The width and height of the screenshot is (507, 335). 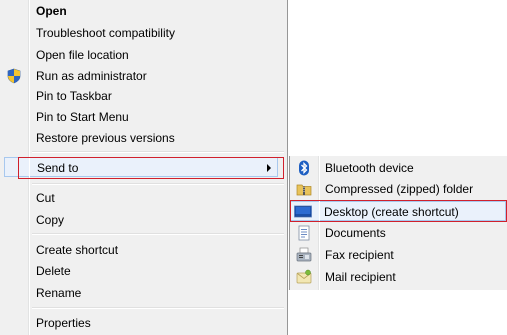 I want to click on menu-item-label: Delete, so click(x=53, y=271).